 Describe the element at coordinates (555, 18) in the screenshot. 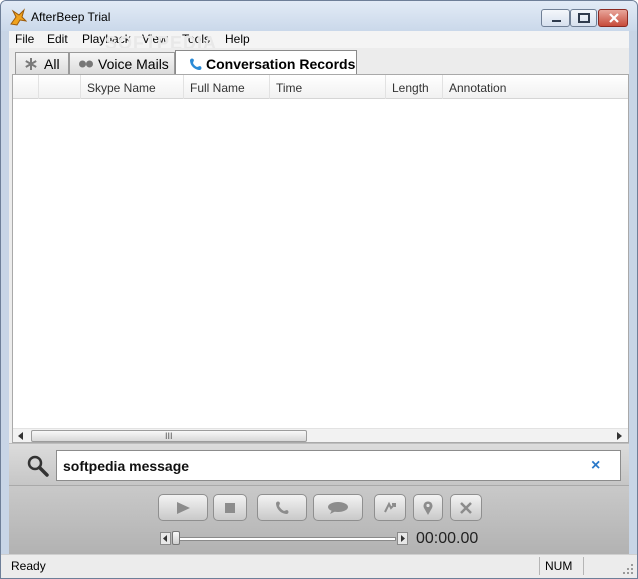

I see `minimize-button` at that location.